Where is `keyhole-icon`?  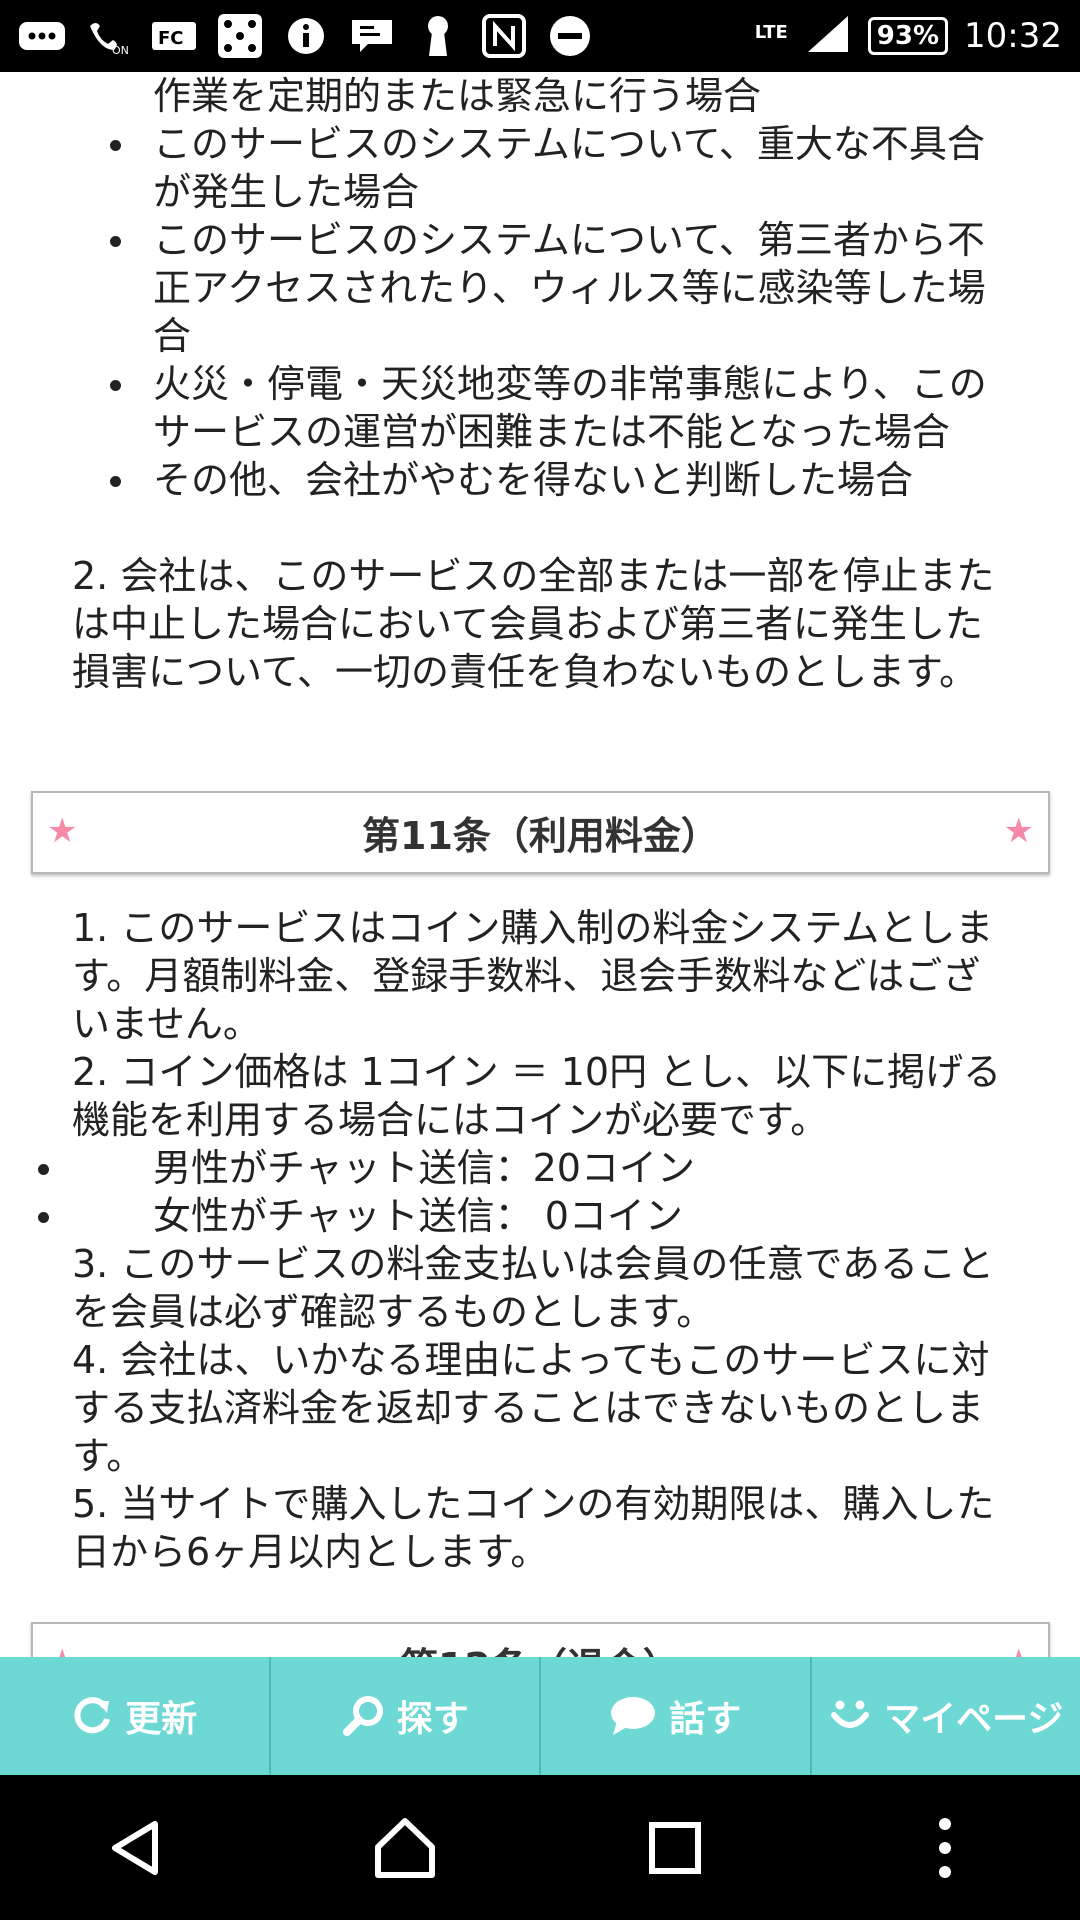
keyhole-icon is located at coordinates (438, 36).